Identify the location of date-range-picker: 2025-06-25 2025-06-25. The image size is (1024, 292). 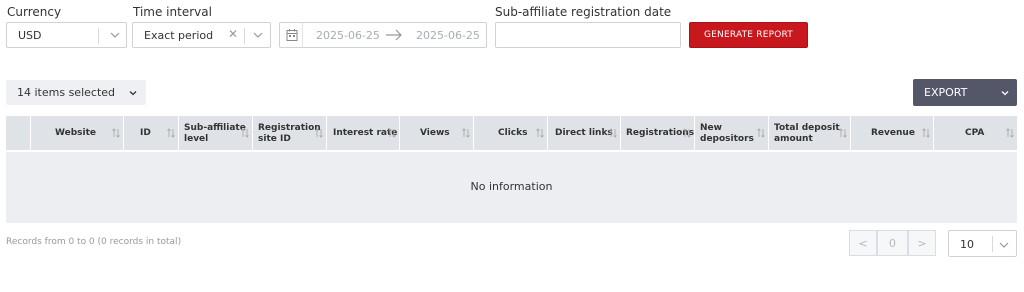
(383, 35).